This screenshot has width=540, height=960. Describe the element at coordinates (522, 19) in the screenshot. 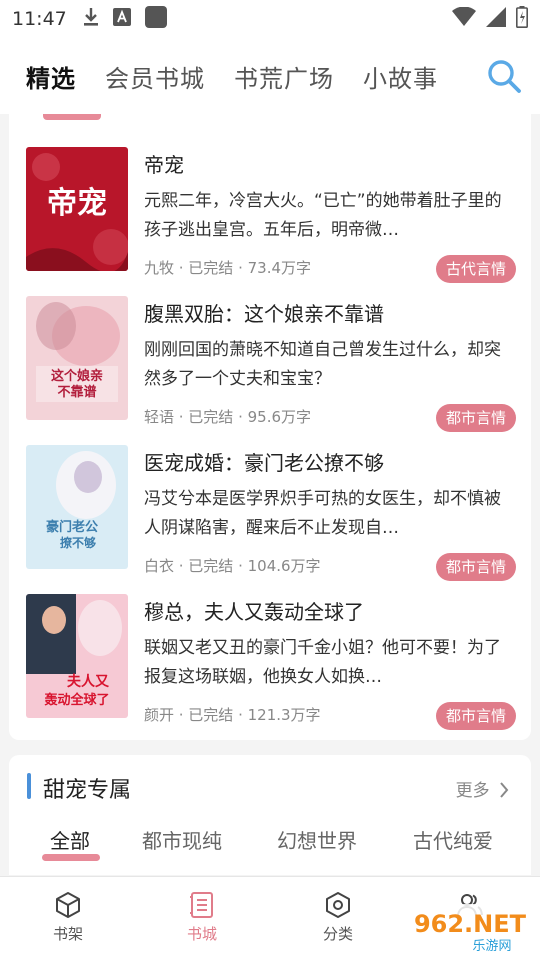

I see `battery-icon` at that location.